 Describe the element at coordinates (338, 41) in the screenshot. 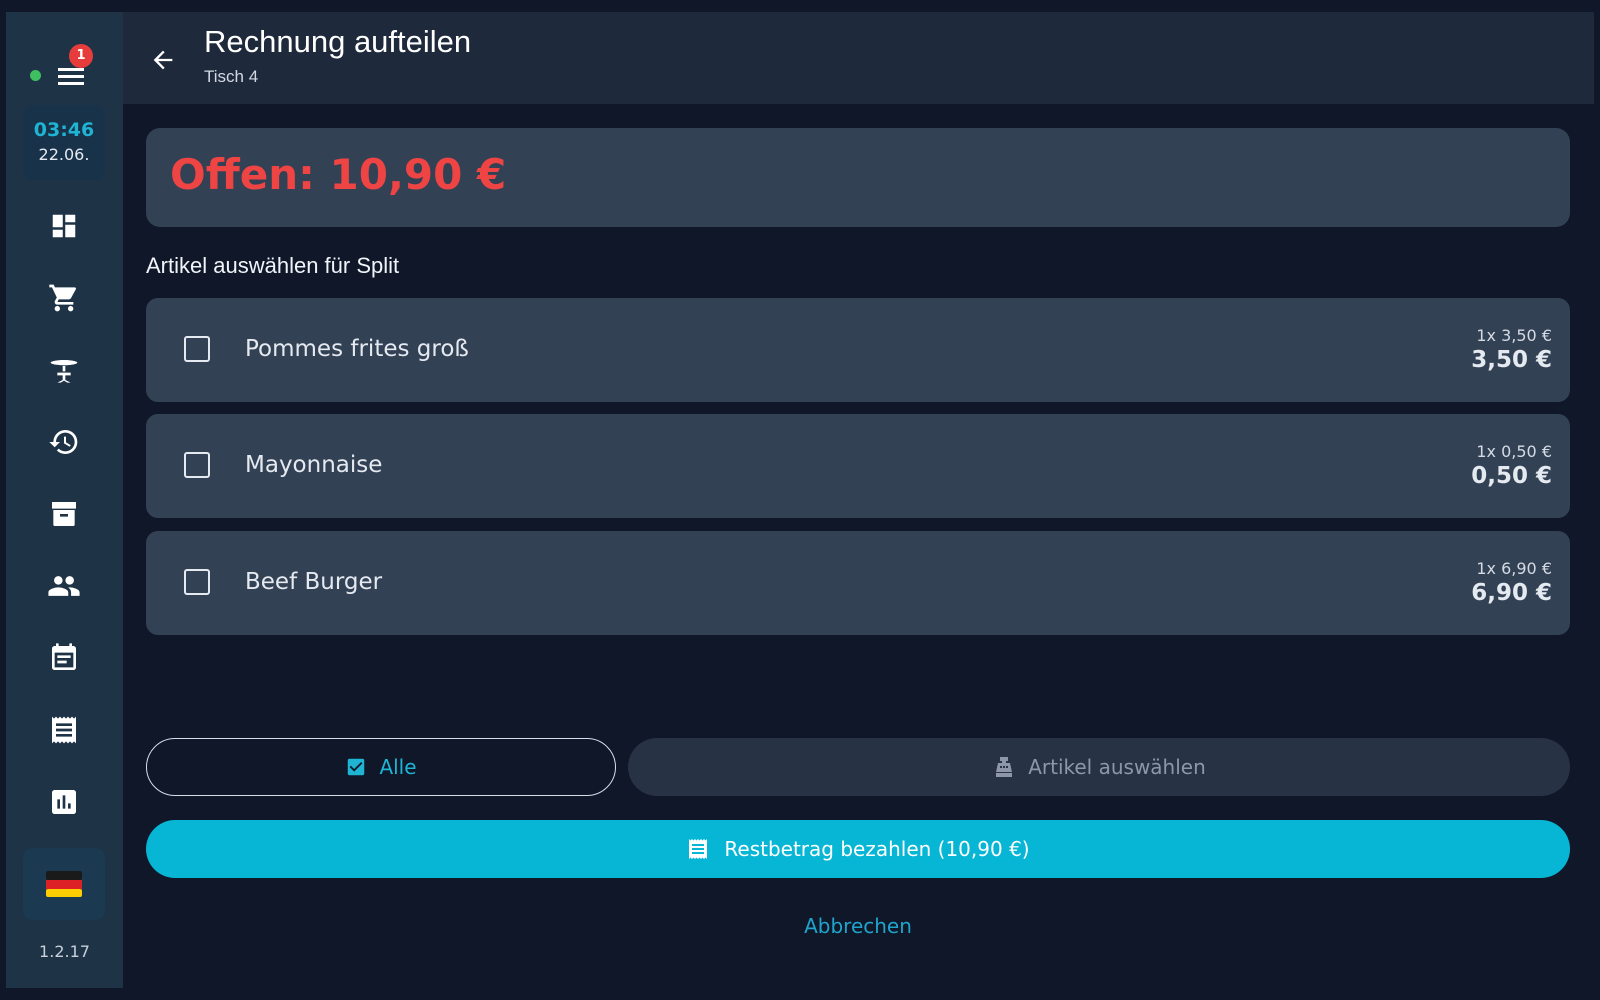

I see `page-title: Rechnung aufteilen` at that location.